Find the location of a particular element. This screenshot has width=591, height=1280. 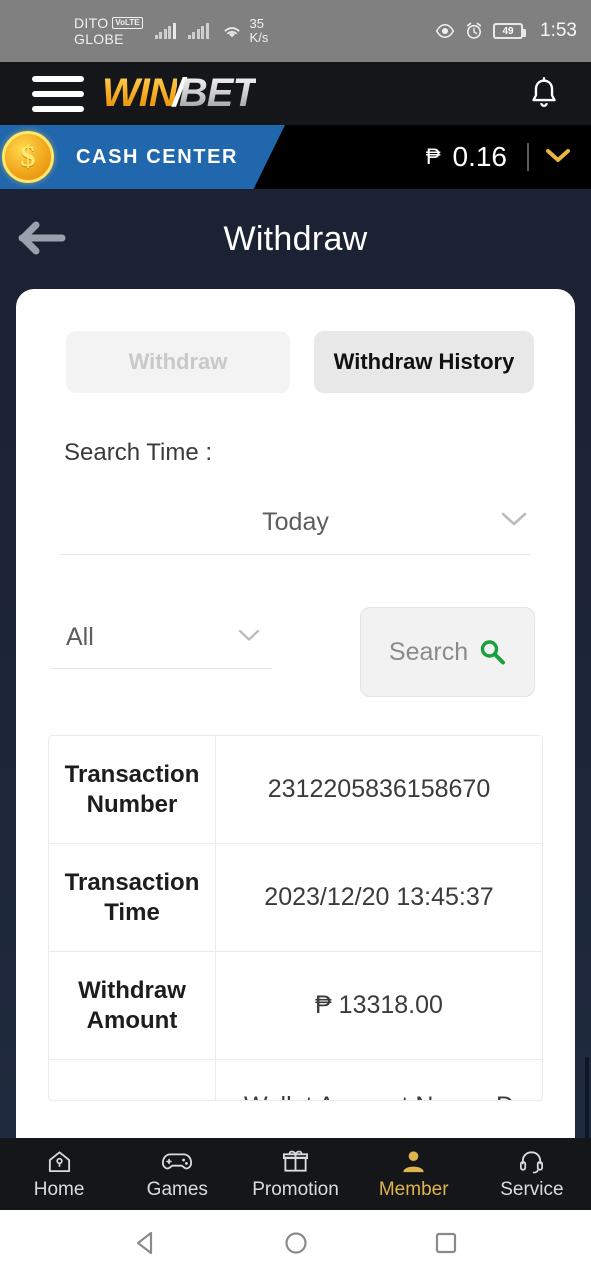

nav-label-games: Games is located at coordinates (177, 1189).